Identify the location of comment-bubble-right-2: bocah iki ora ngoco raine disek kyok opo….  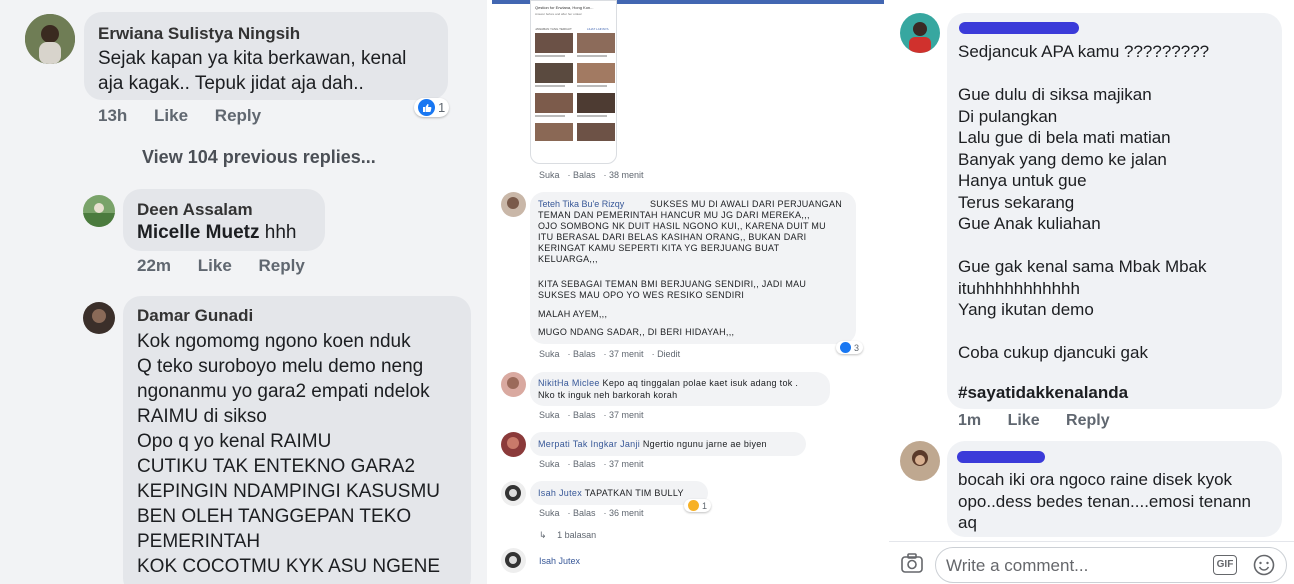
(1114, 489).